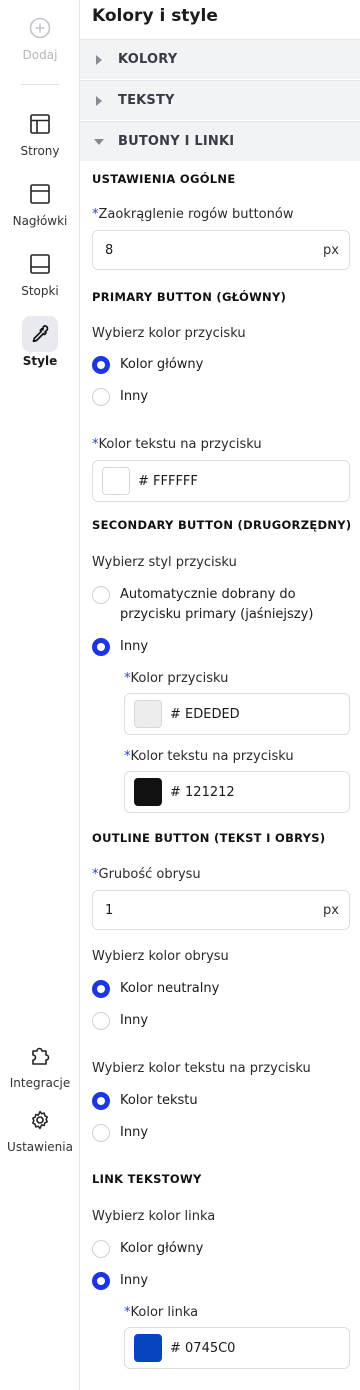 This screenshot has height=1390, width=360. What do you see at coordinates (147, 1249) in the screenshot?
I see `link-radio-main: Kolor główny` at bounding box center [147, 1249].